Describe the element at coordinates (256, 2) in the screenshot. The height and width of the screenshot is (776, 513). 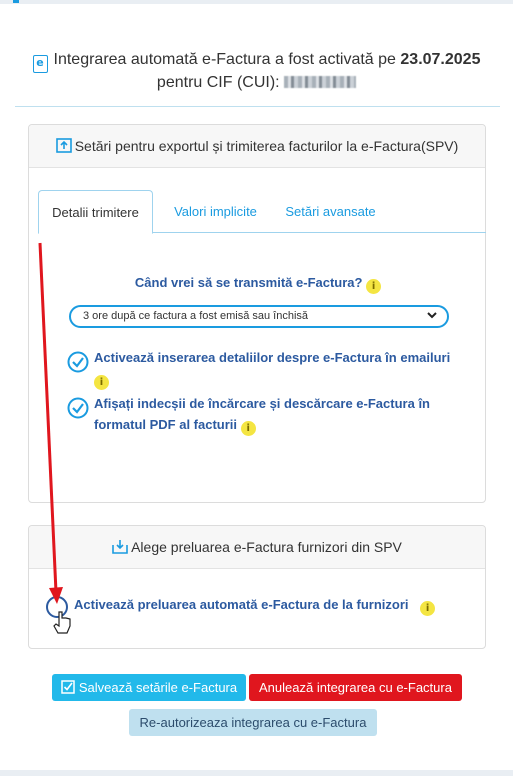
I see `top-bar` at that location.